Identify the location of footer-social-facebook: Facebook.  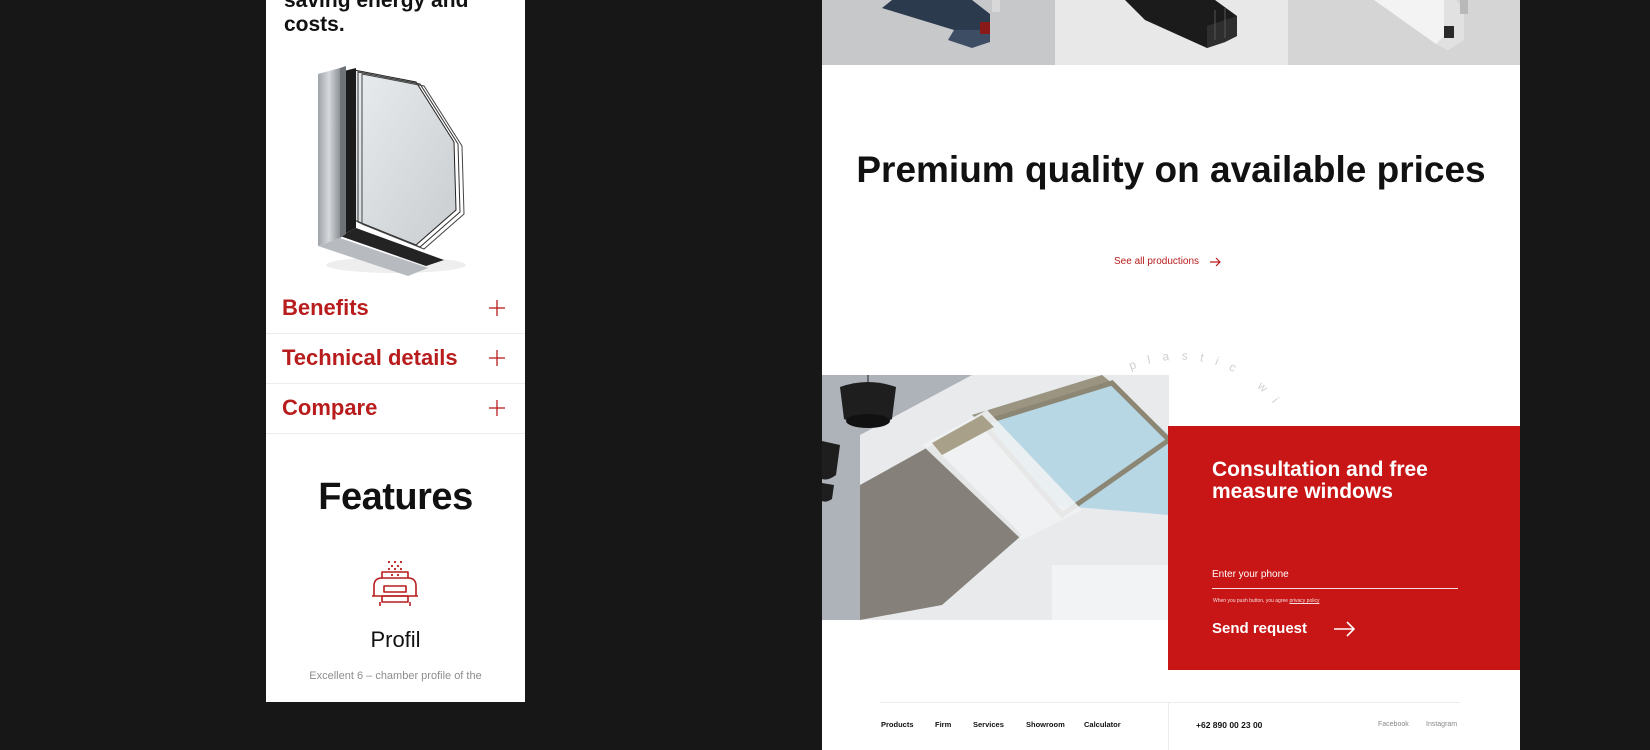
(1393, 724).